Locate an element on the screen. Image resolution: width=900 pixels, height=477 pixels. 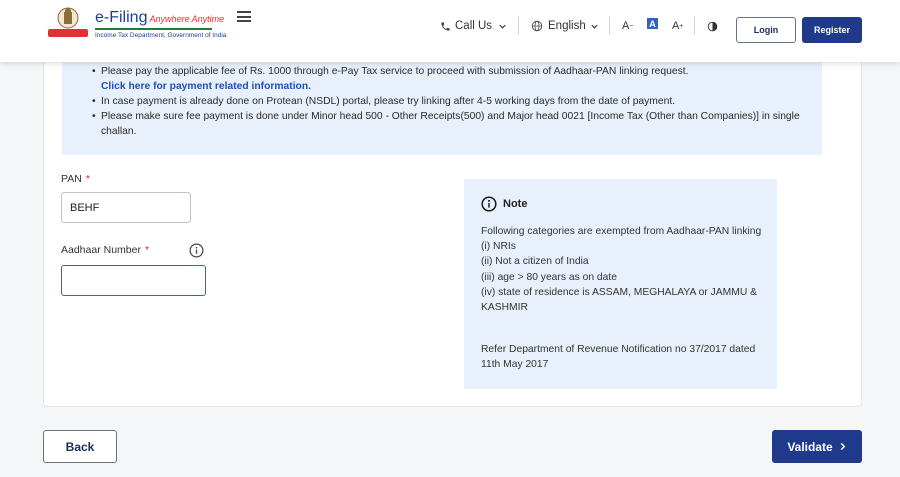
call-us-label: Call Us is located at coordinates (474, 26).